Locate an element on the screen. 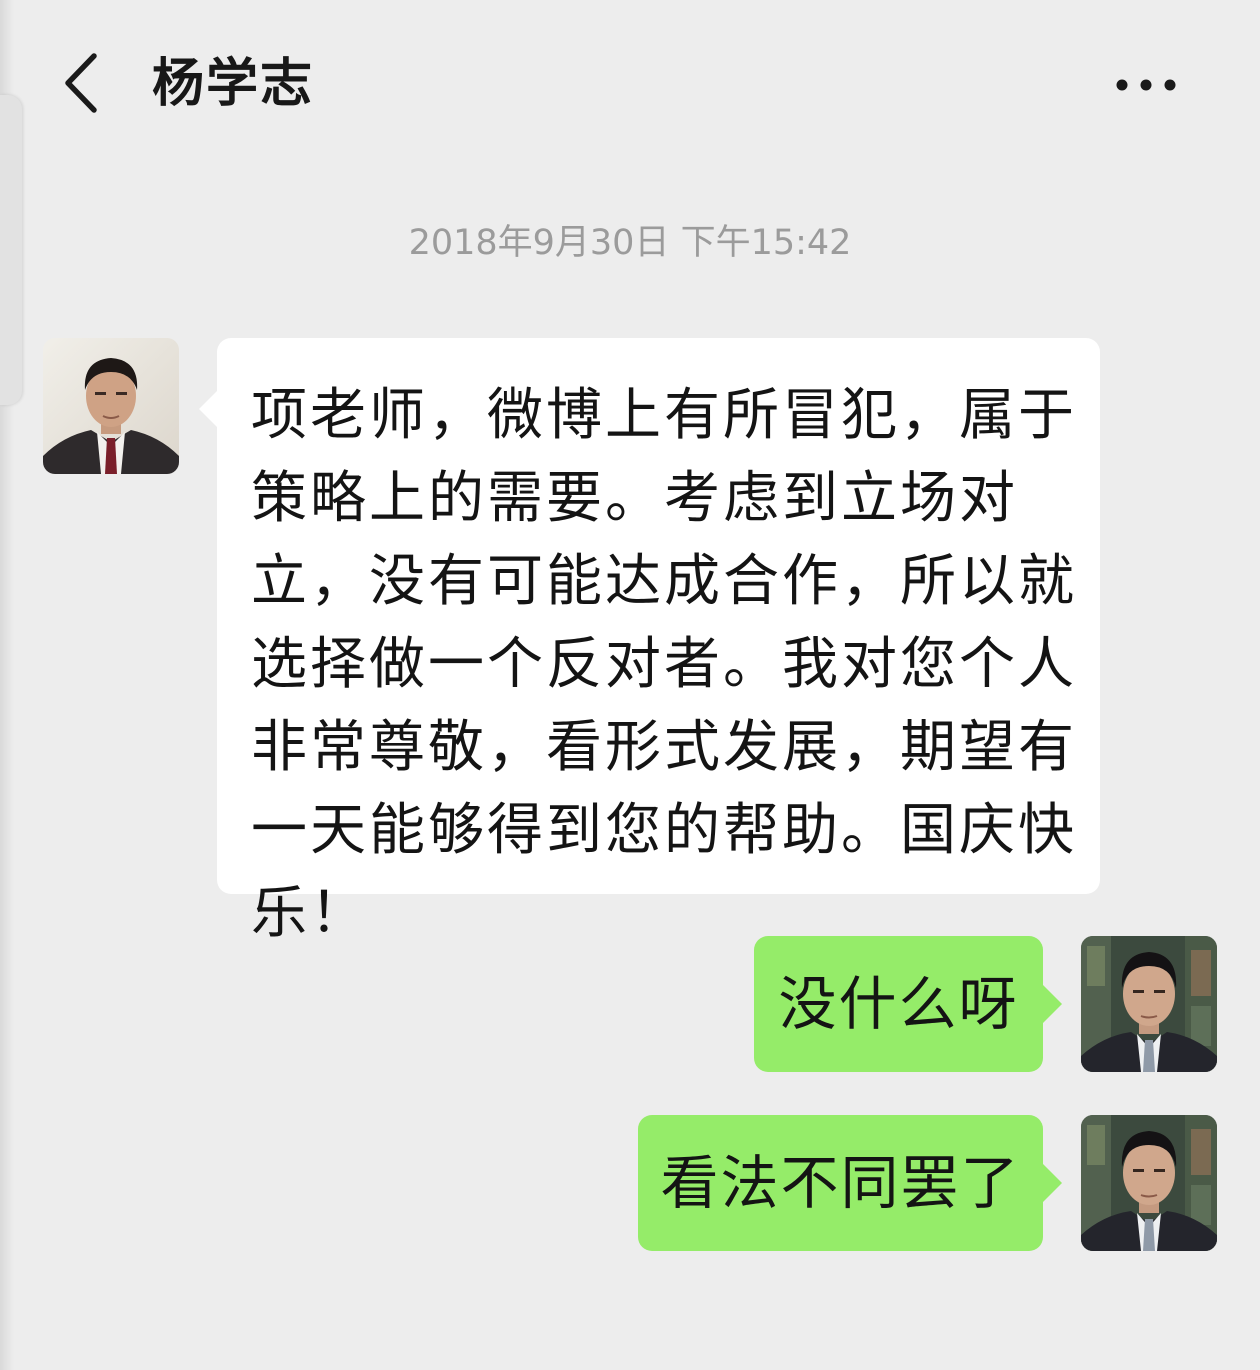 This screenshot has height=1370, width=1260. more-dots-icon is located at coordinates (1146, 85).